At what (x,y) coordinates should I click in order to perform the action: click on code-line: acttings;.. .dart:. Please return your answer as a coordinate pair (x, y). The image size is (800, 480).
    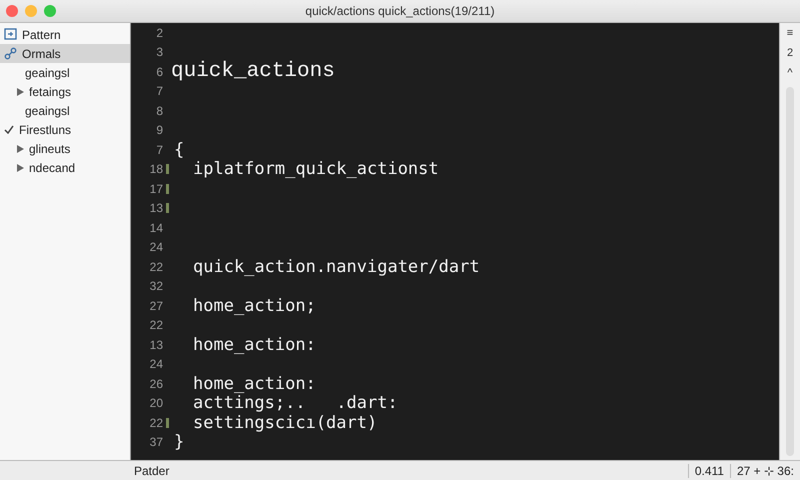
    Looking at the image, I should click on (295, 403).